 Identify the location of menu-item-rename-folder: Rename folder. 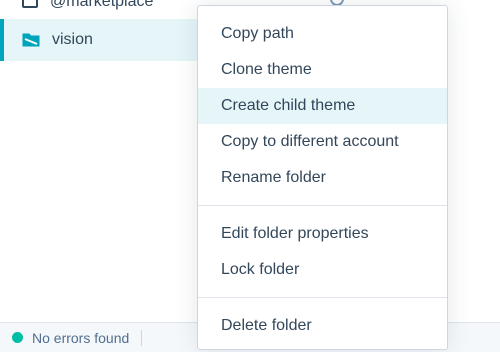
(322, 178).